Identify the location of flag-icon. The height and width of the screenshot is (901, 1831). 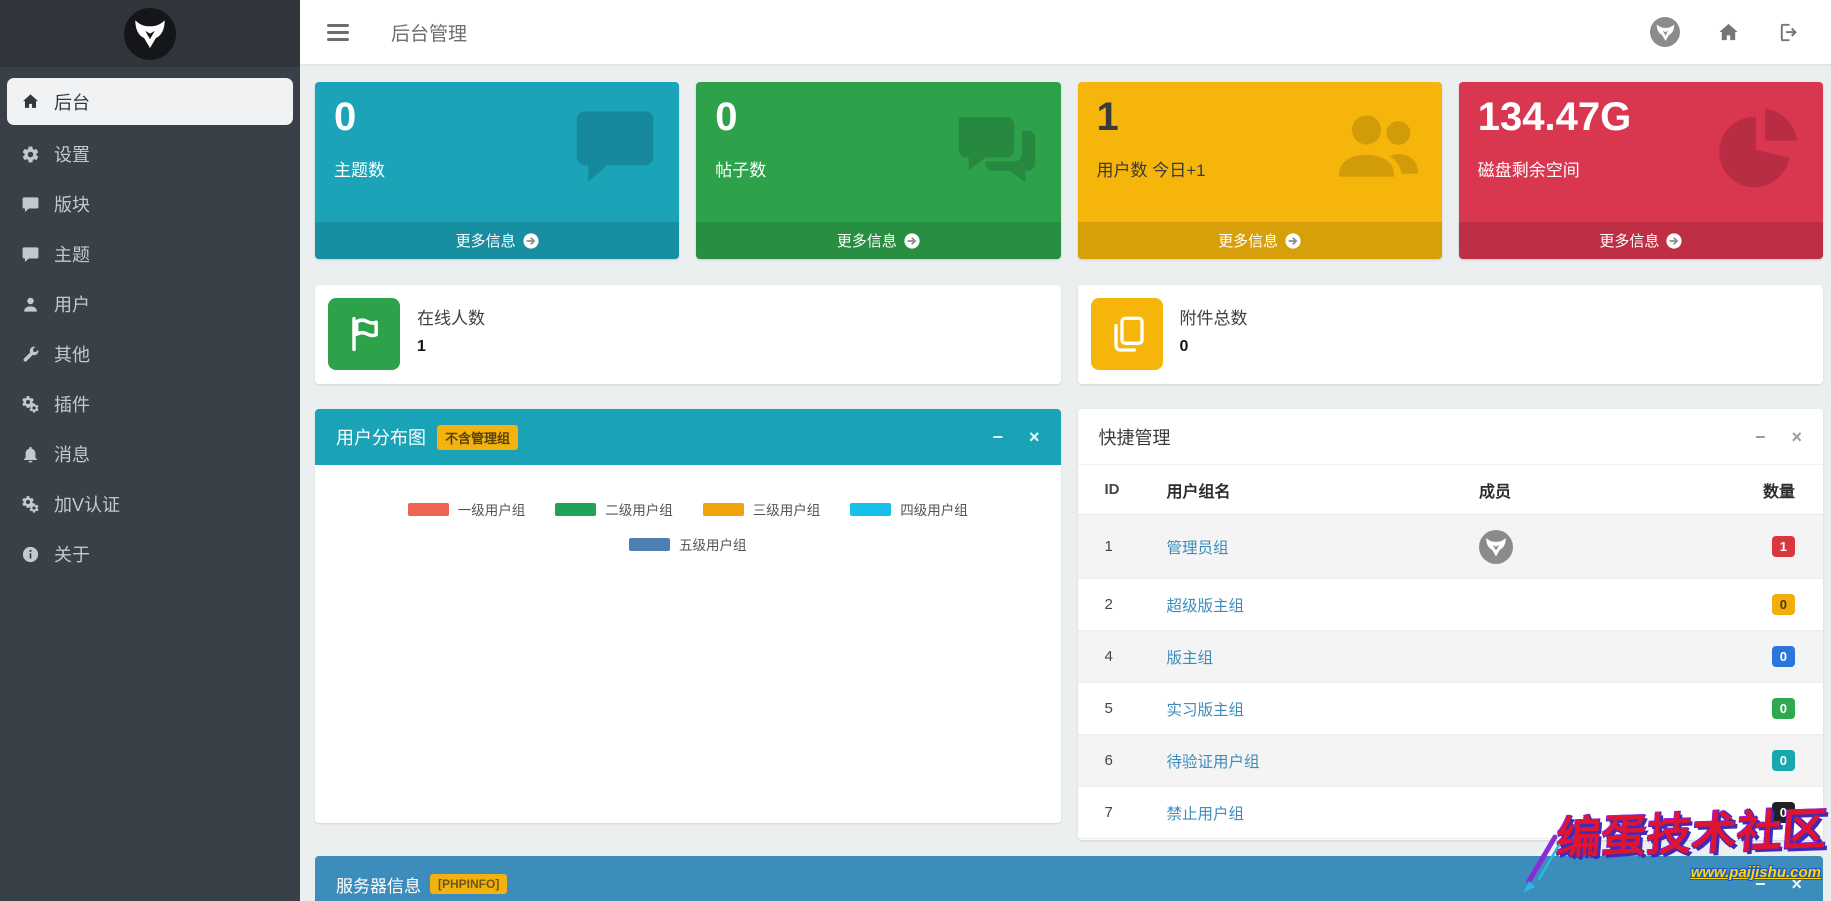
(364, 334).